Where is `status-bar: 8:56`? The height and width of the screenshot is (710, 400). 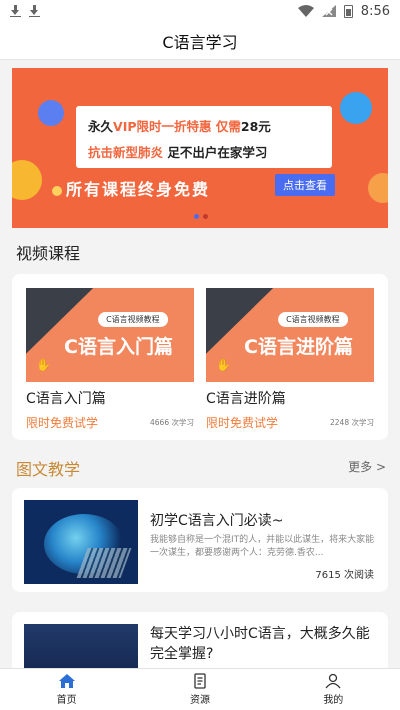 status-bar: 8:56 is located at coordinates (200, 11).